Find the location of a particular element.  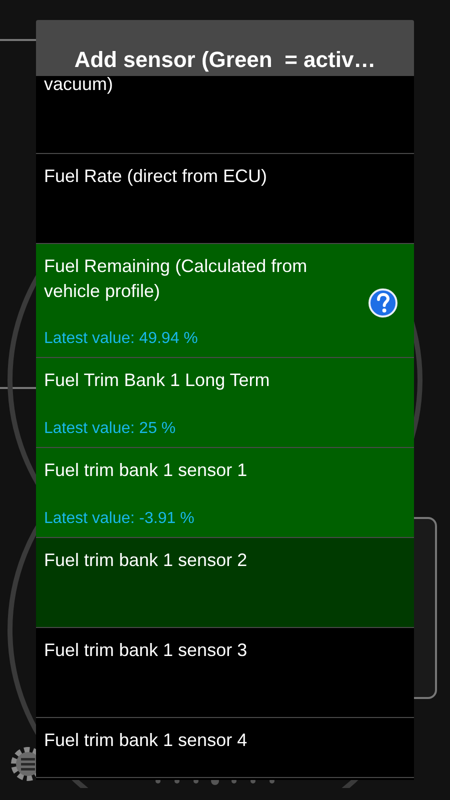

sensor-name: Fuel Trim Bank 1 Long Term is located at coordinates (157, 380).